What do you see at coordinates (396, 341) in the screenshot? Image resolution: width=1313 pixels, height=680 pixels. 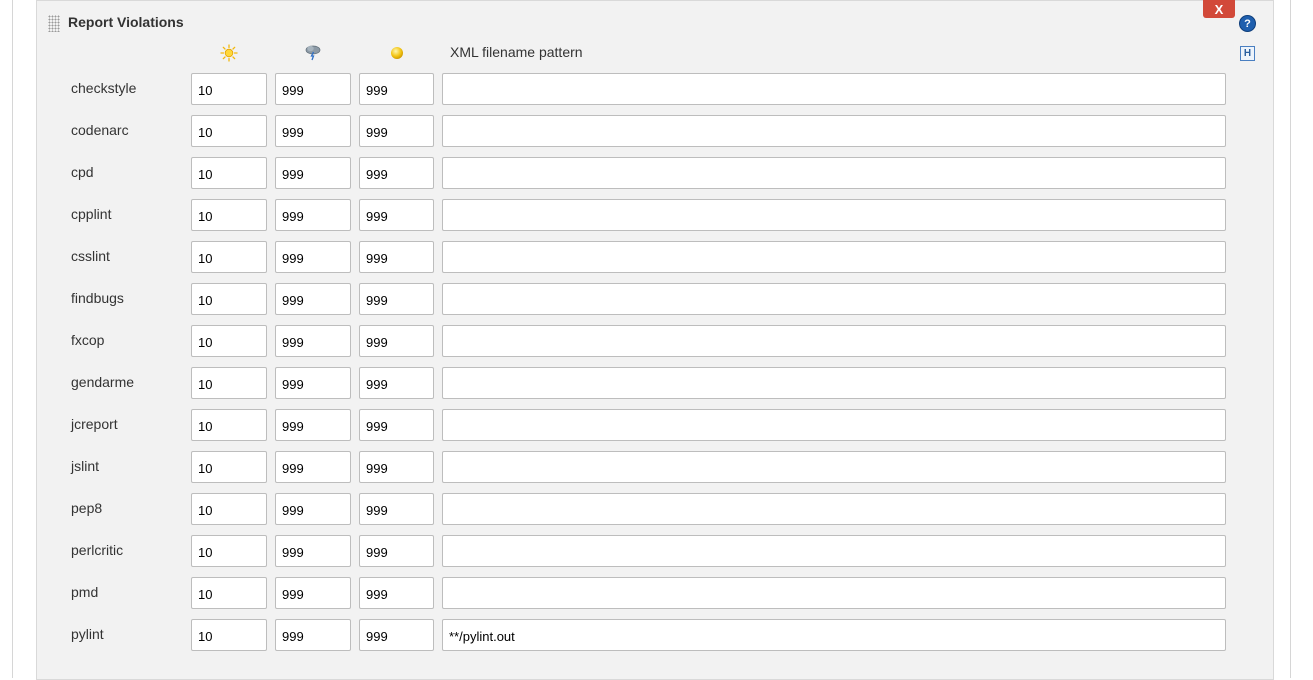 I see `unstable-threshold-input-fxcop` at bounding box center [396, 341].